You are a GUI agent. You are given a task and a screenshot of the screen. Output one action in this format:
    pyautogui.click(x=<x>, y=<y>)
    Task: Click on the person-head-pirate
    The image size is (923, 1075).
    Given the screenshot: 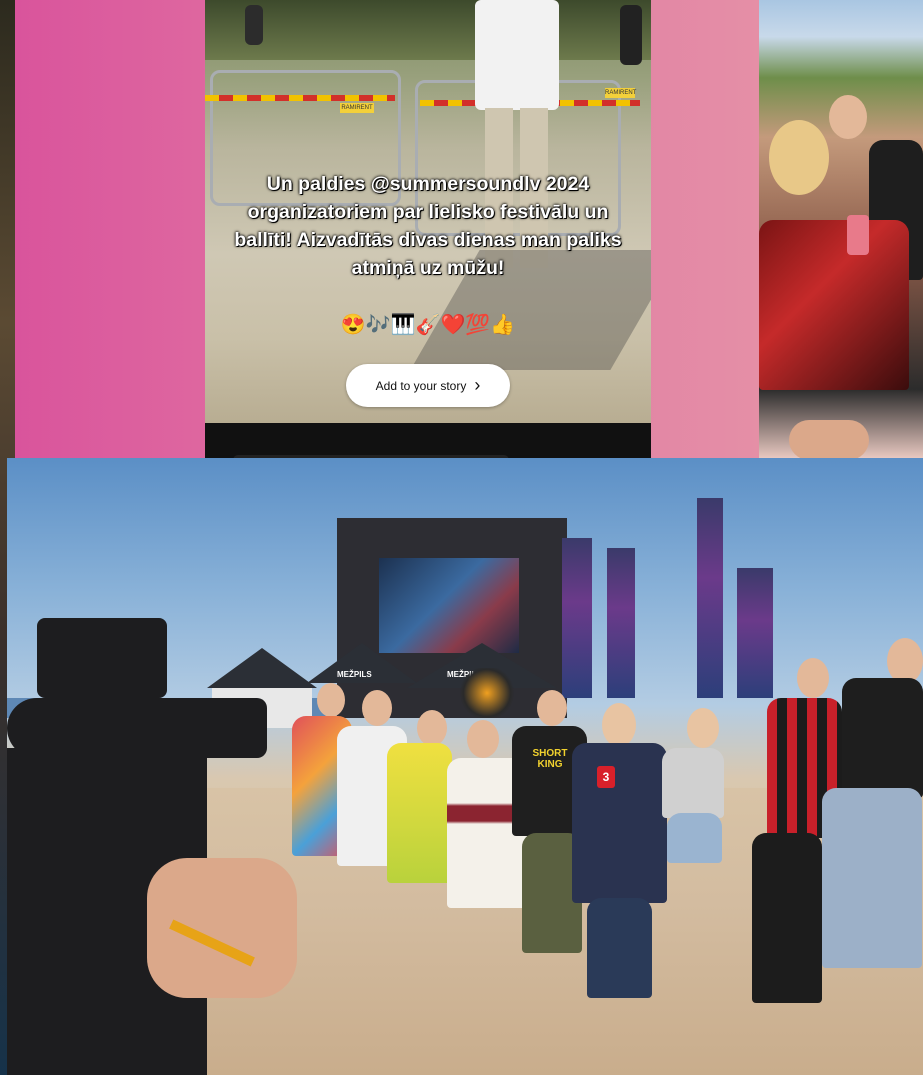 What is the action you would take?
    pyautogui.click(x=483, y=739)
    